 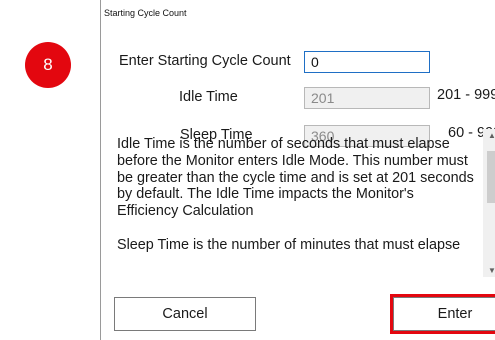 I want to click on enter-button-highlight, so click(x=442, y=314).